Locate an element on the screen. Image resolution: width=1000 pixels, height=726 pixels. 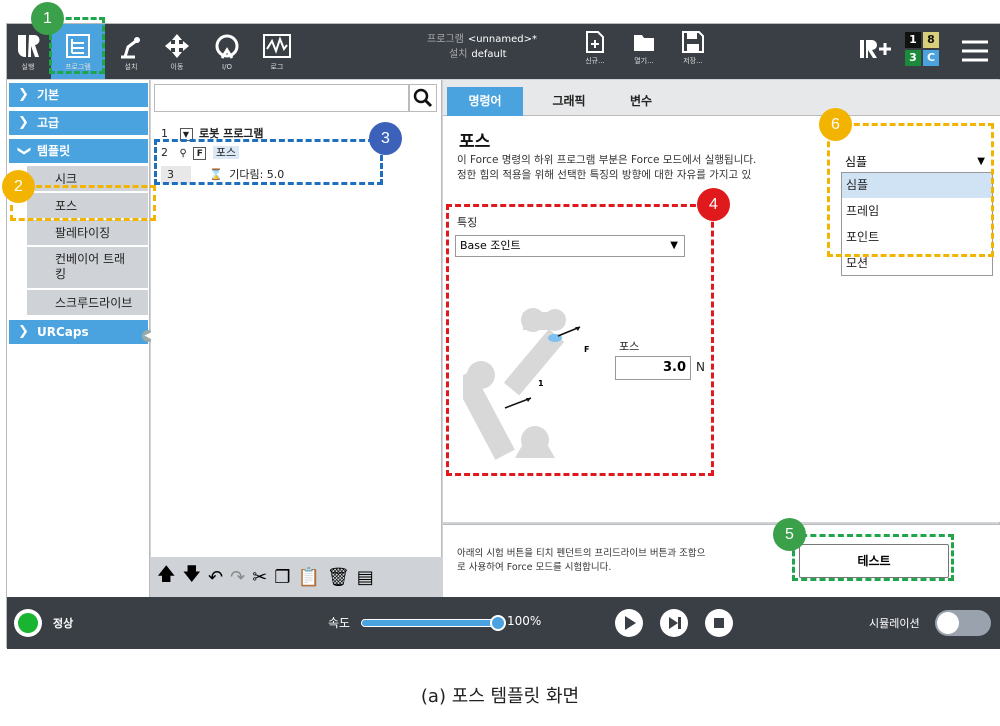
io-icon is located at coordinates (227, 46).